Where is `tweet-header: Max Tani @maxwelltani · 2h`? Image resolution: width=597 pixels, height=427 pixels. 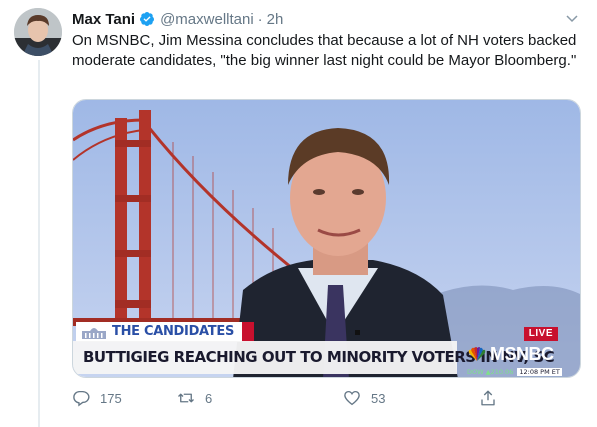
tweet-header: Max Tani @maxwelltani · 2h is located at coordinates (334, 19).